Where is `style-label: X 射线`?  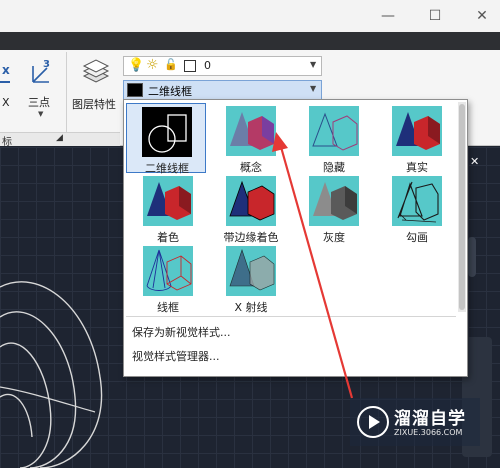
style-label: X 射线 is located at coordinates (251, 307).